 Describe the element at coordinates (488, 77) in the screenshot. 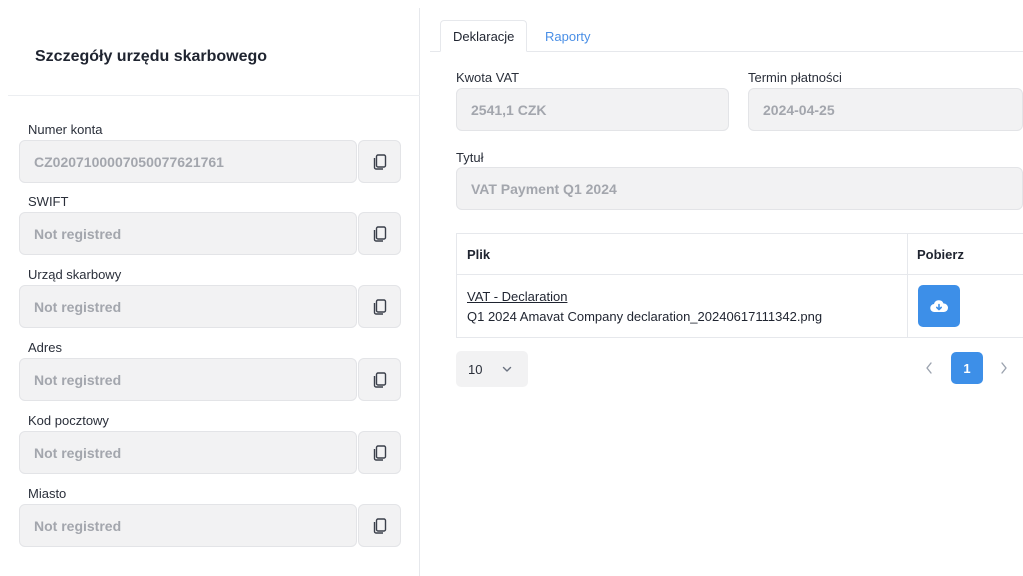

I see `vat-amount-label: Kwota VAT` at that location.